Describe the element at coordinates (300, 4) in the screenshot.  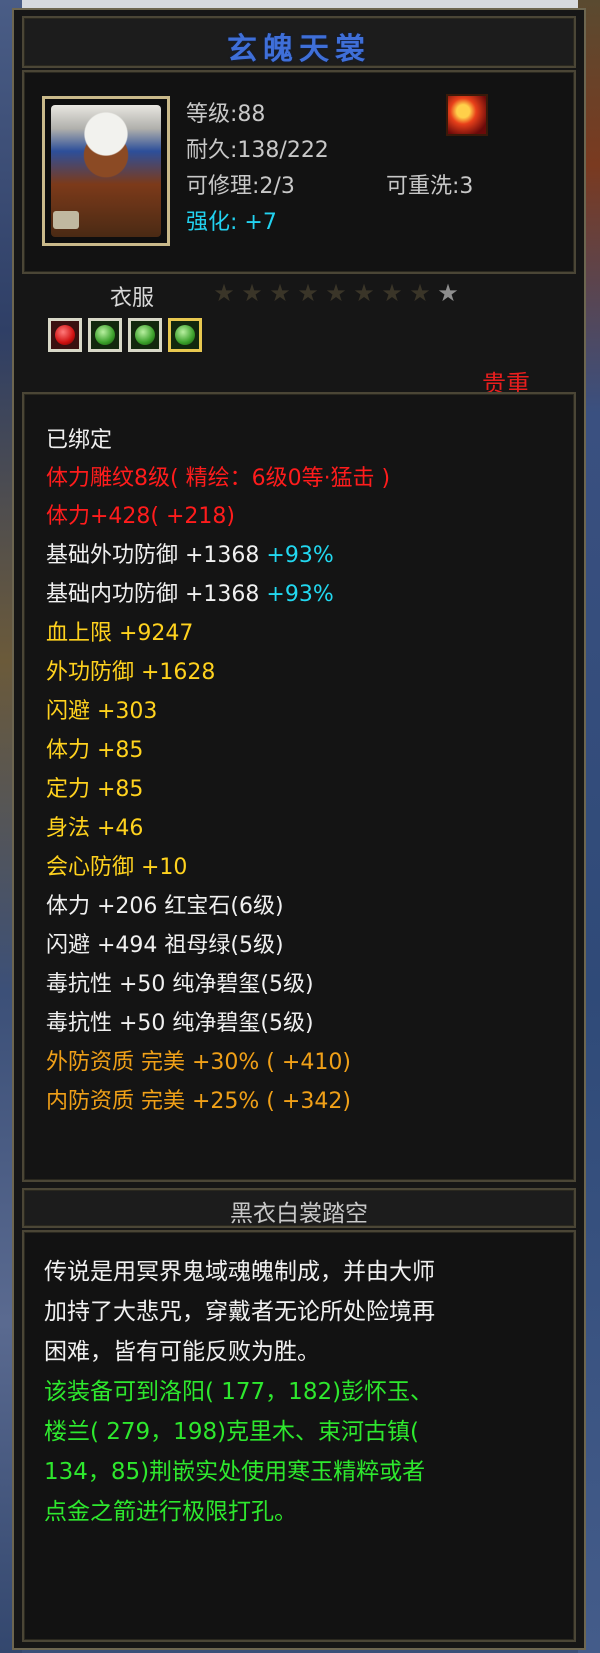
I see `background-top` at that location.